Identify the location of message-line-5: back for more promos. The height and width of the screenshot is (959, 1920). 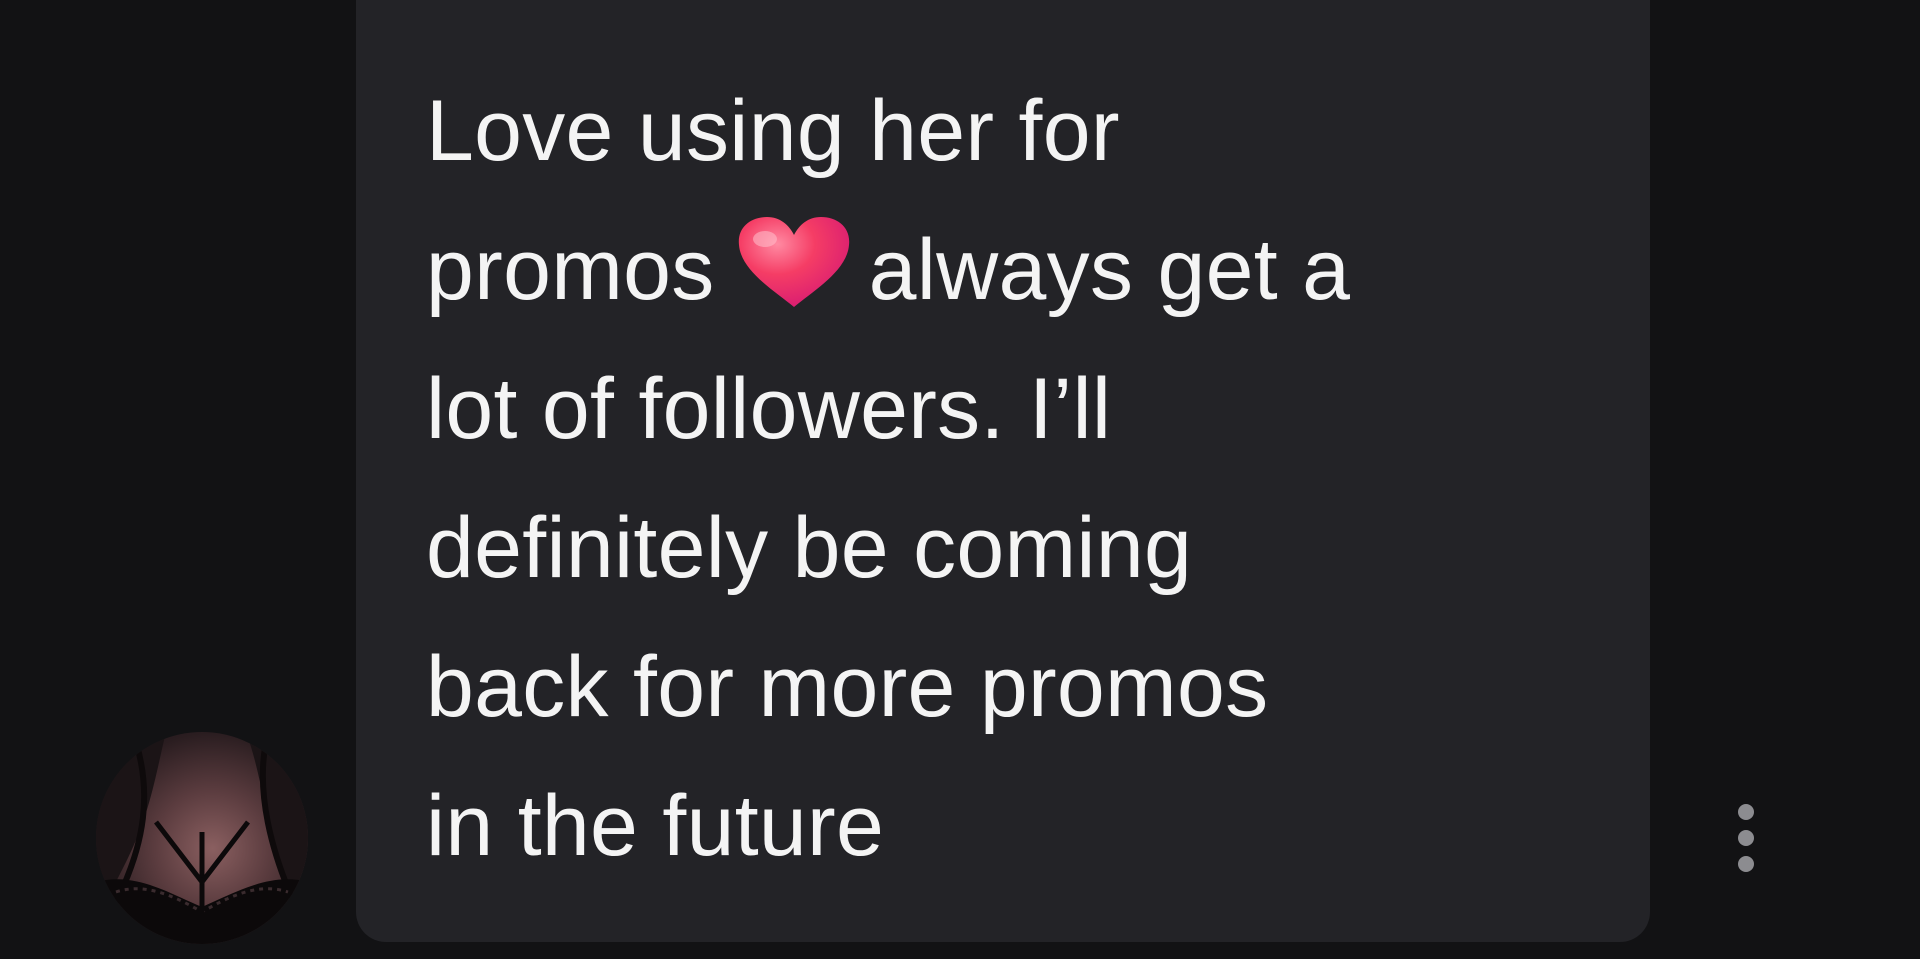
(847, 687).